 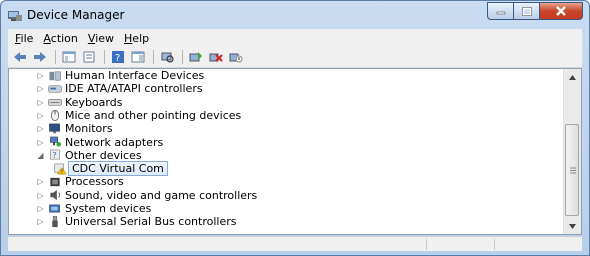 What do you see at coordinates (55, 221) in the screenshot?
I see `usb-icon` at bounding box center [55, 221].